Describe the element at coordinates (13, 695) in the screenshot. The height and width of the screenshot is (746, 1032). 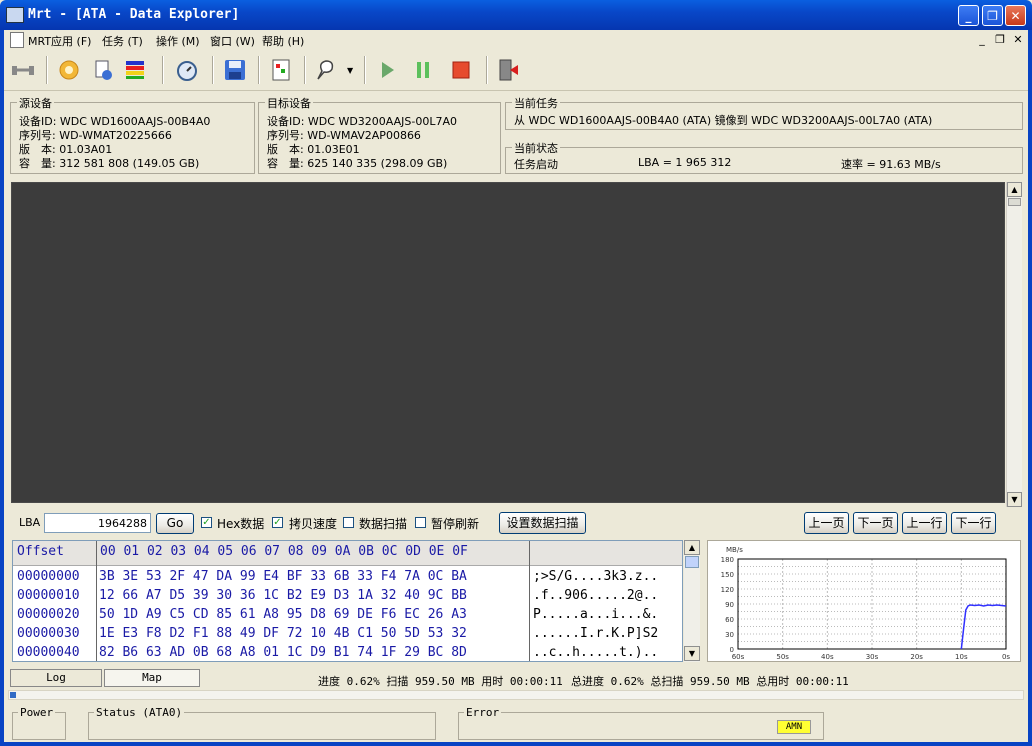
I see `progress-bar-fill` at that location.